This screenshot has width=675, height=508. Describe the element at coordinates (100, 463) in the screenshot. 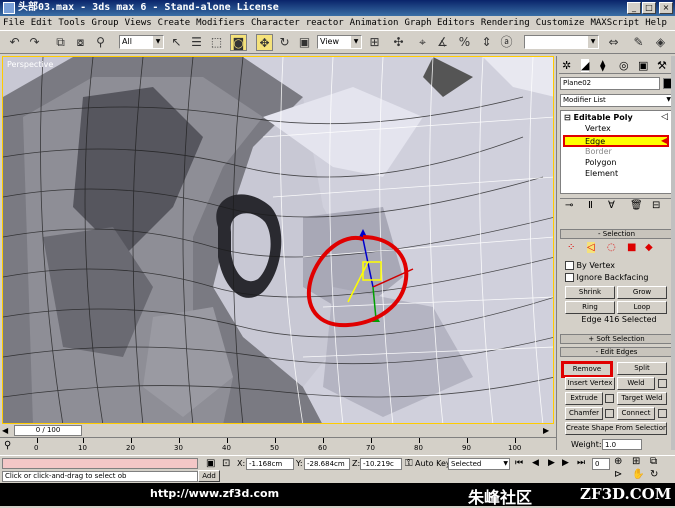

I see `maxscript-listener` at that location.